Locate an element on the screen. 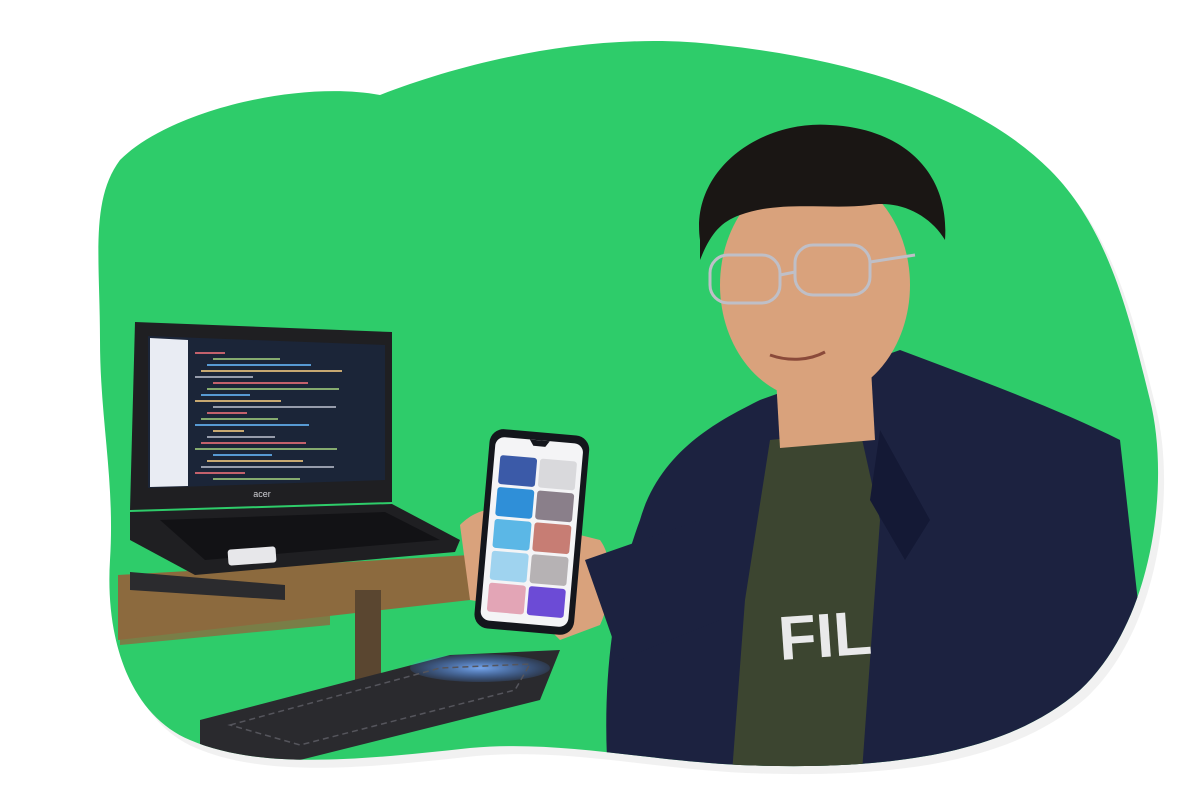 The height and width of the screenshot is (799, 1200). phone is located at coordinates (532, 532).